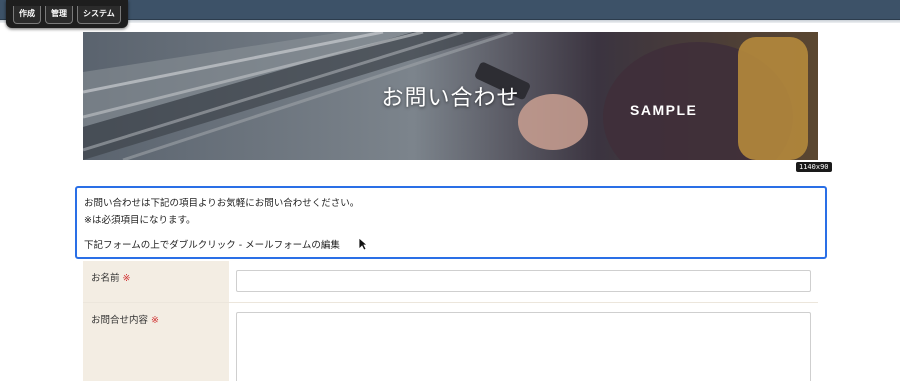 This screenshot has height=381, width=900. I want to click on content-field-cell, so click(523, 342).